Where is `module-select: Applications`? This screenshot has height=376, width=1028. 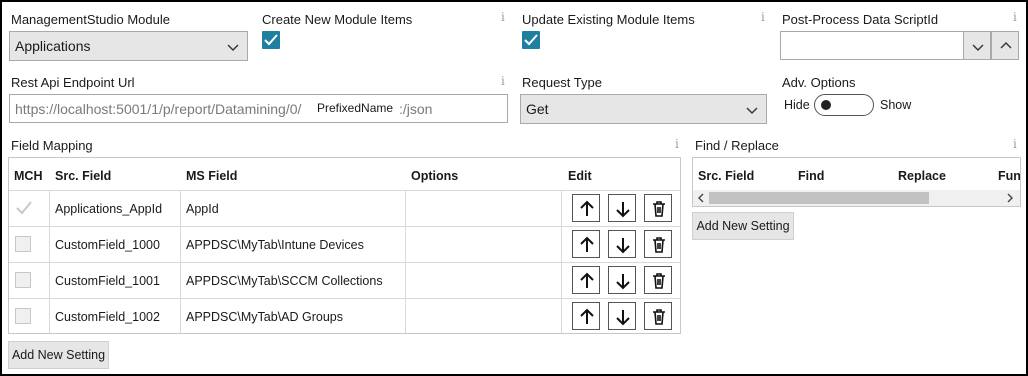
module-select: Applications is located at coordinates (128, 46).